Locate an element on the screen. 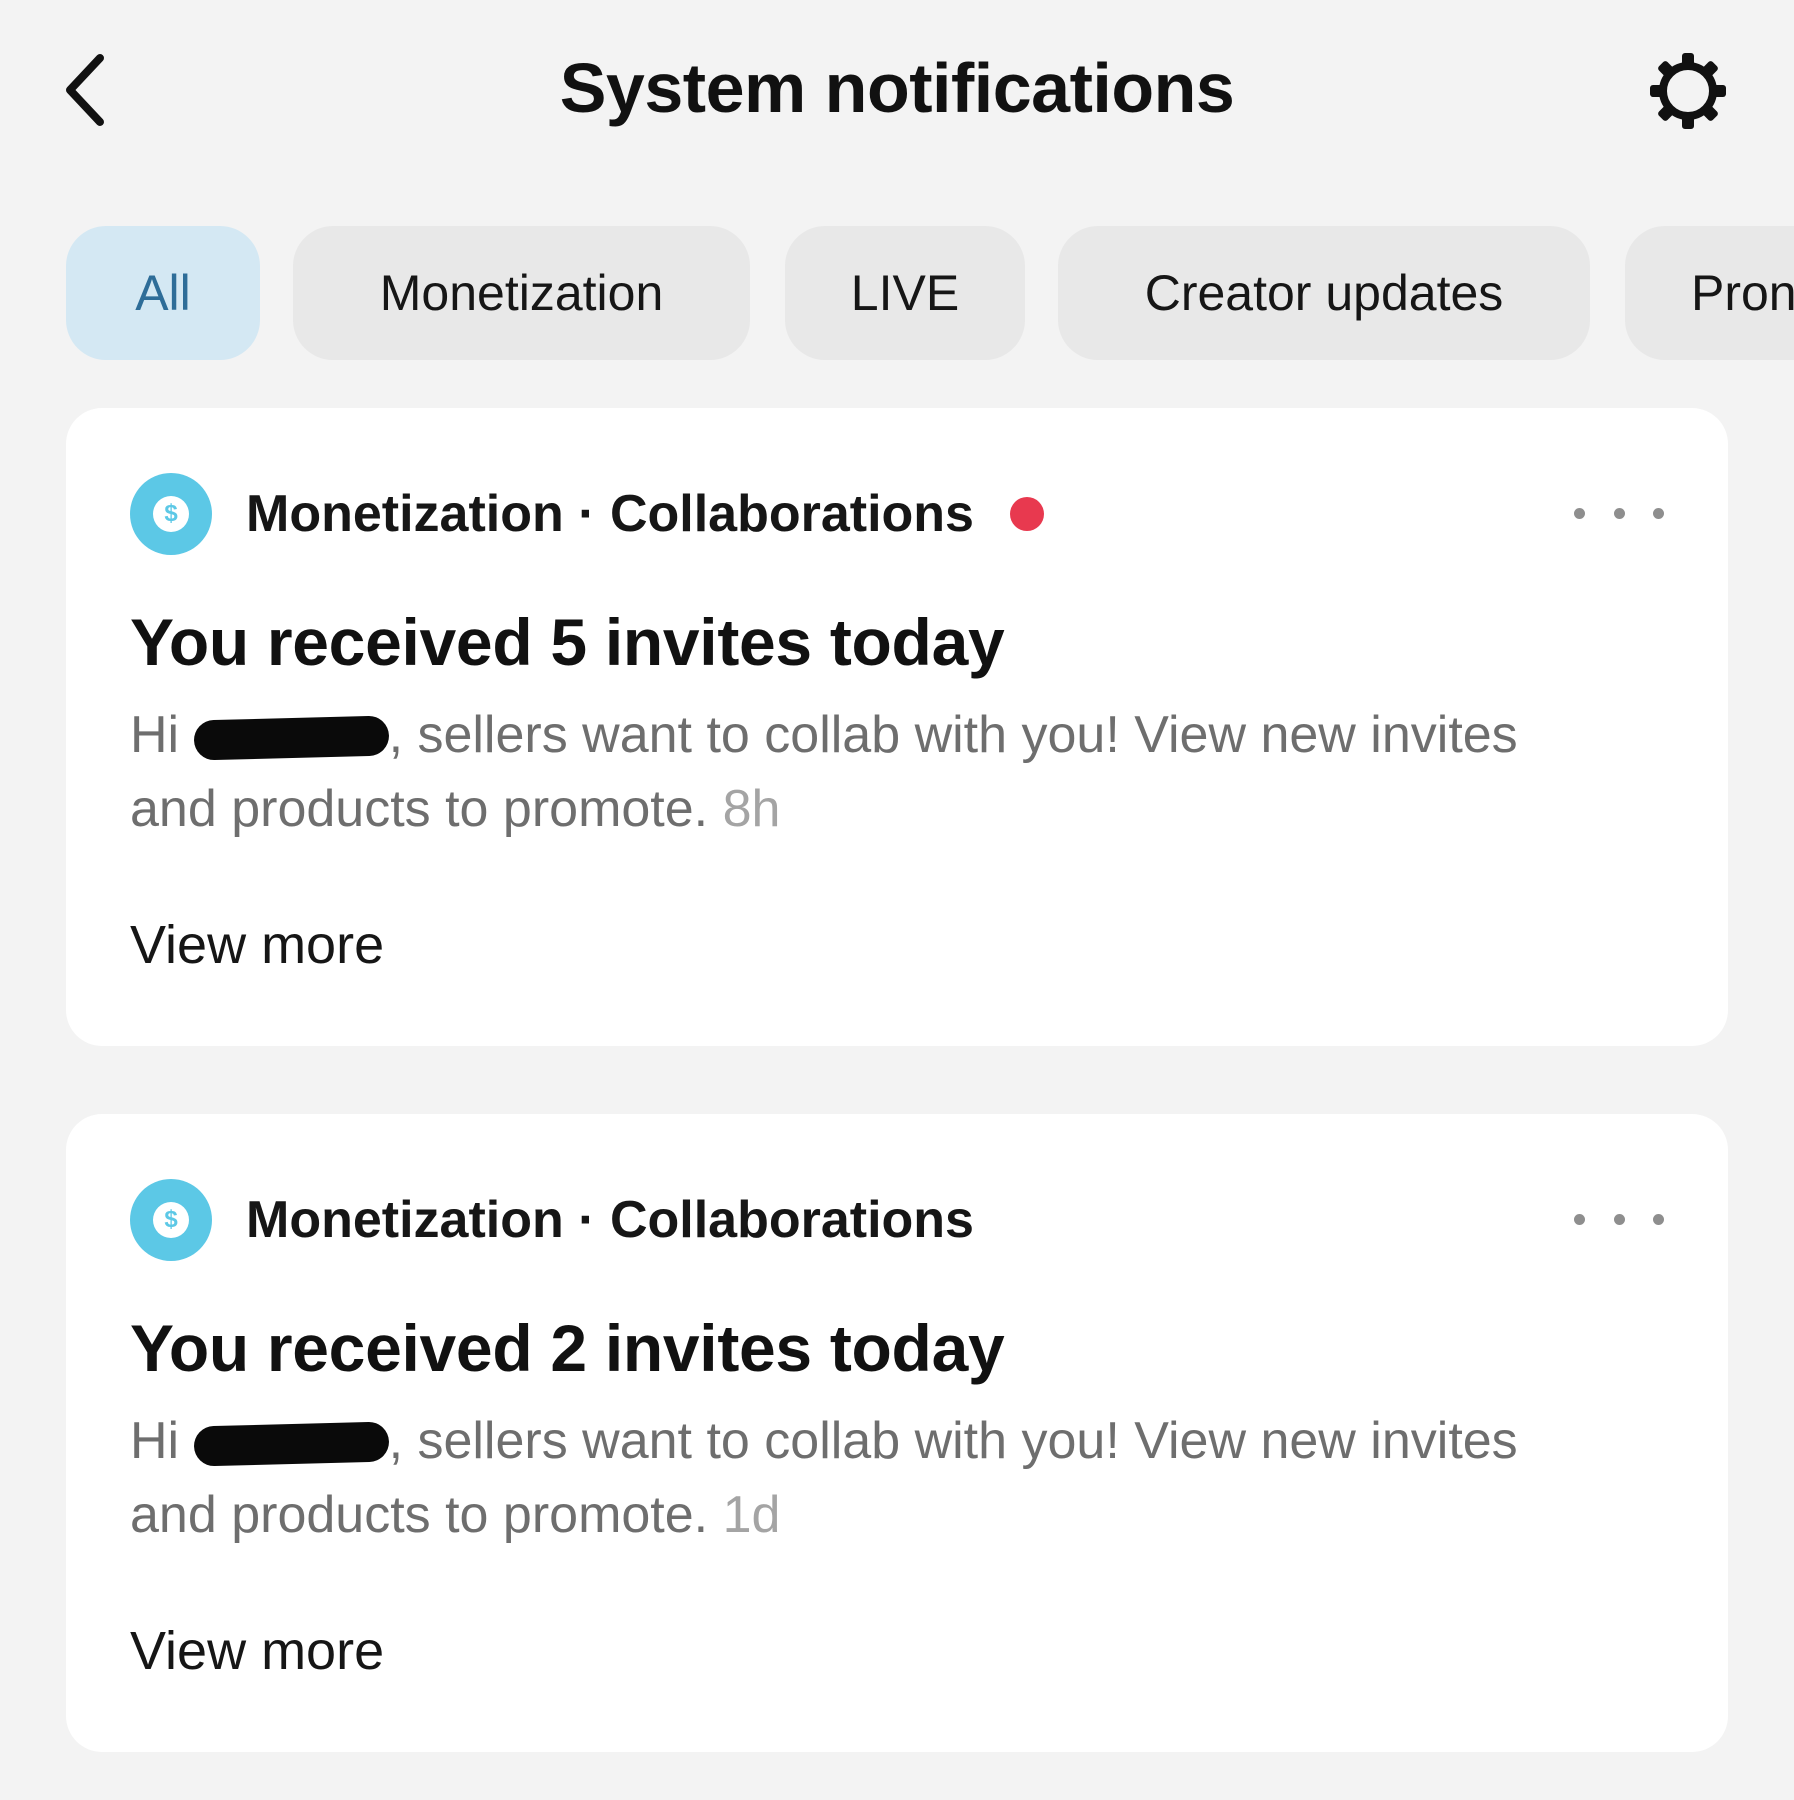 The height and width of the screenshot is (1800, 1794). tab-monetization: Monetization is located at coordinates (521, 293).